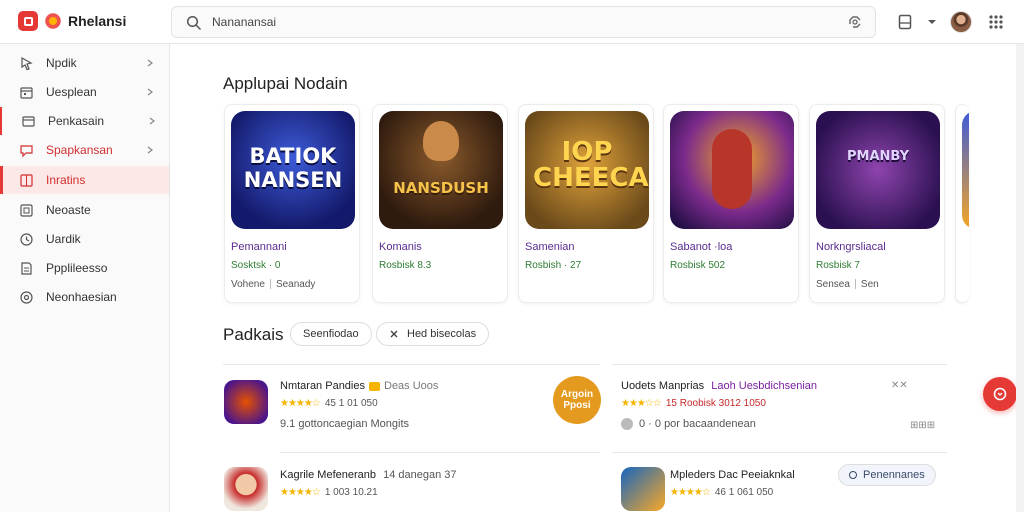  I want to click on meta-left: Sensea, so click(833, 284).